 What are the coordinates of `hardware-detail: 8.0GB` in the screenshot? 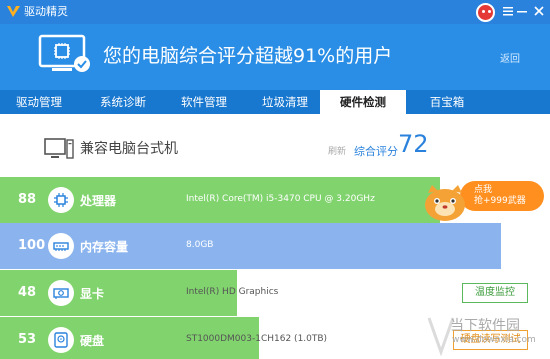 It's located at (200, 245).